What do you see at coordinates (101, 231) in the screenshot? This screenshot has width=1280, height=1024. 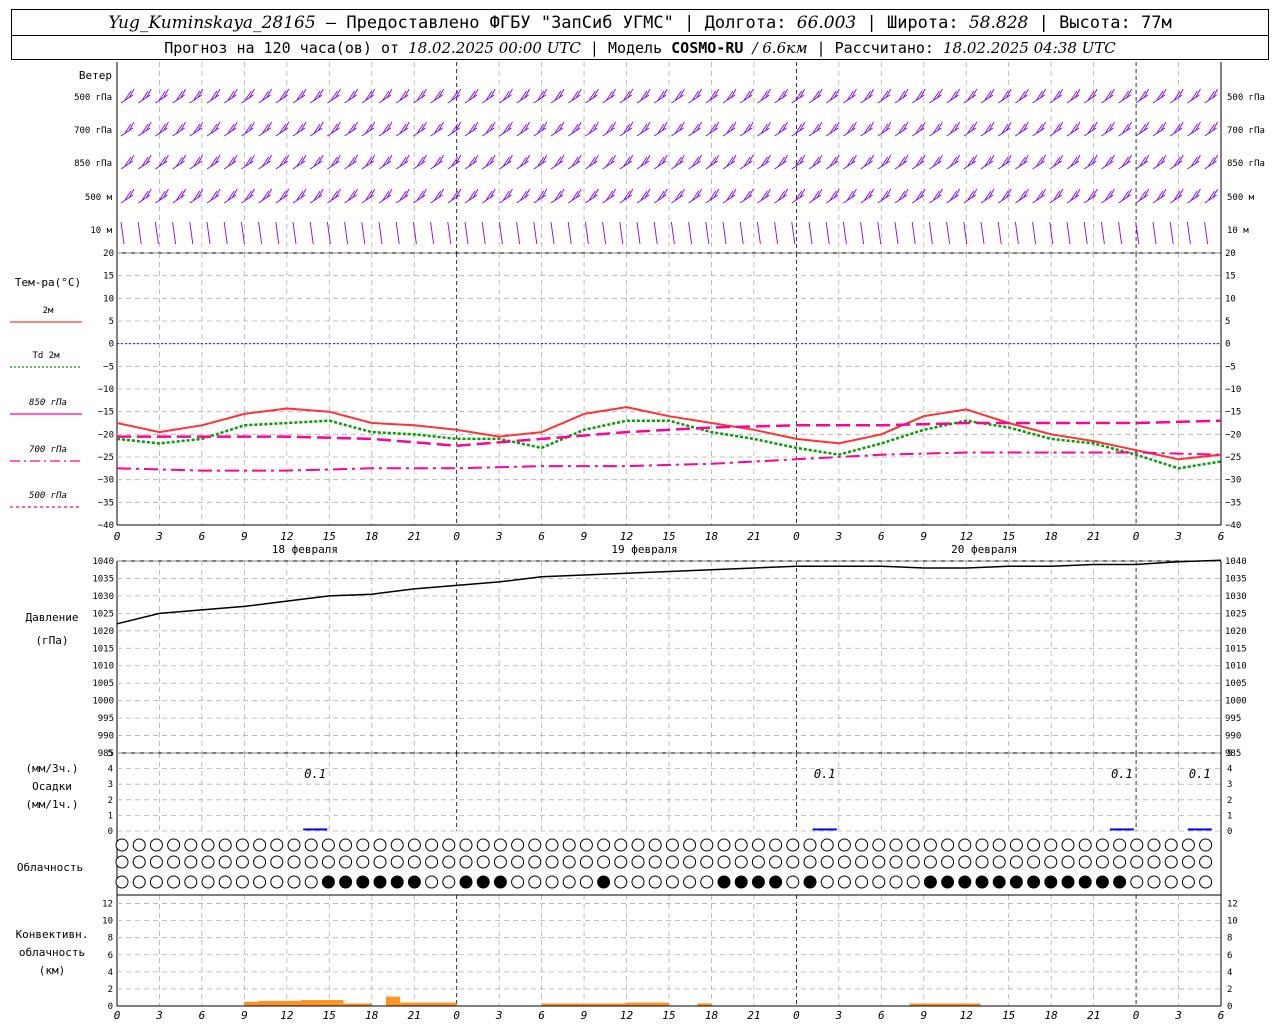 I see `wind-level-label-left: 10 м` at bounding box center [101, 231].